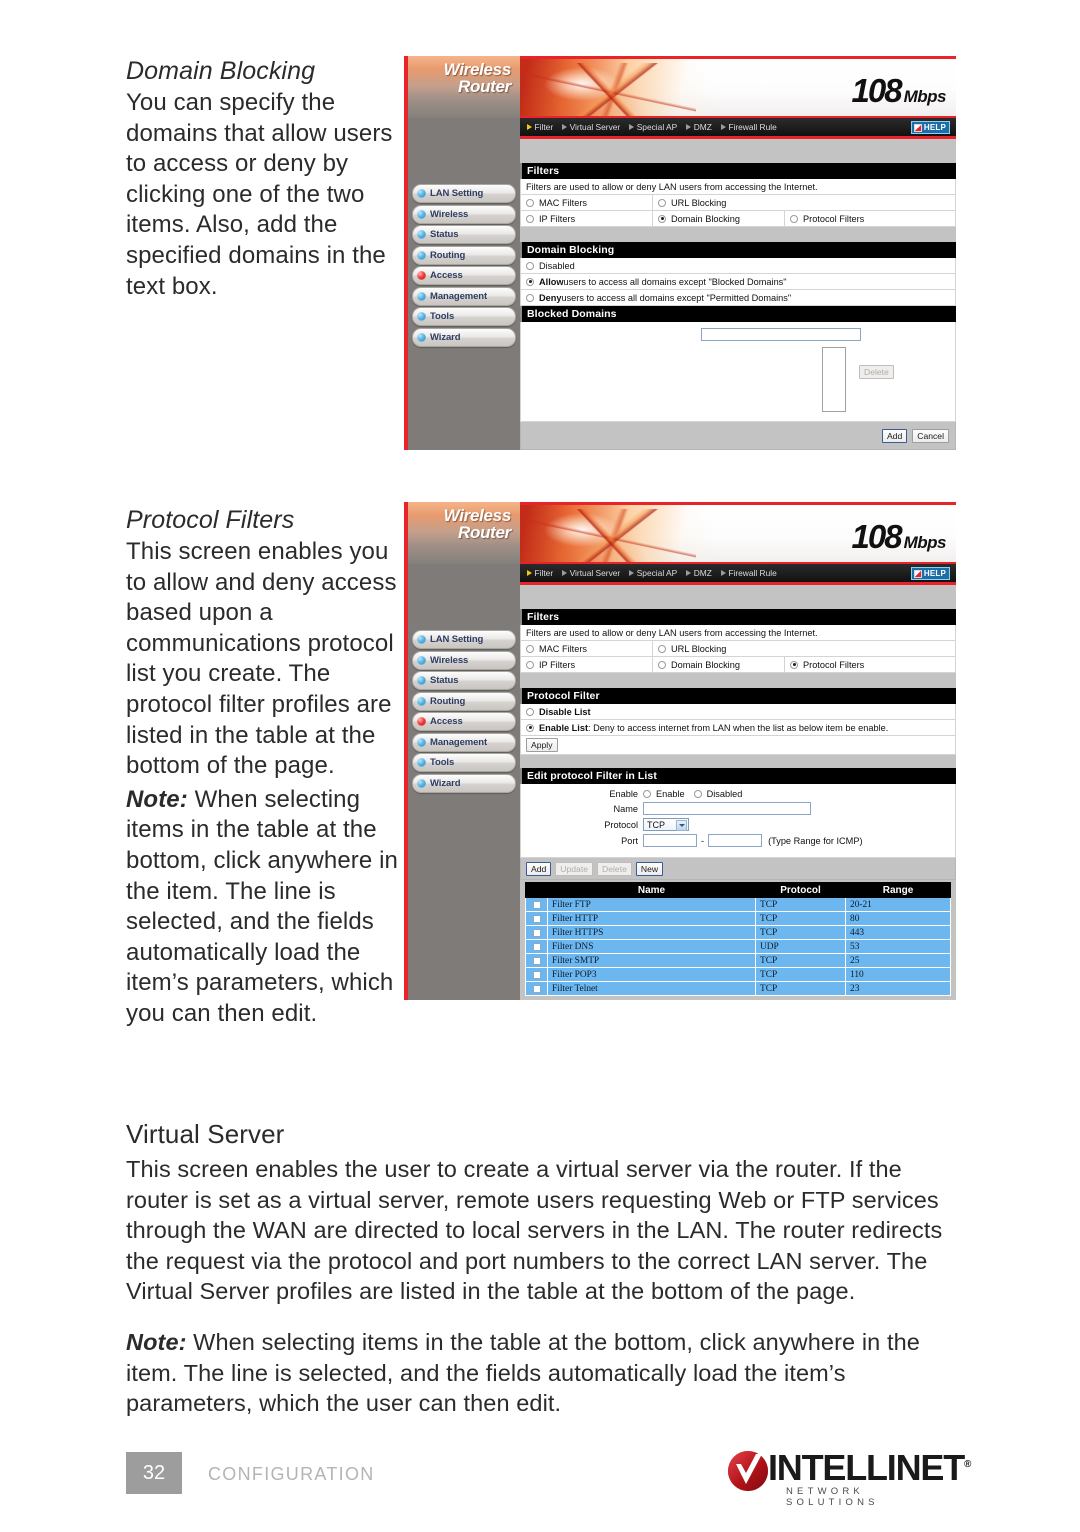 This screenshot has height=1532, width=1080. I want to click on protocol-select: TCP, so click(666, 825).